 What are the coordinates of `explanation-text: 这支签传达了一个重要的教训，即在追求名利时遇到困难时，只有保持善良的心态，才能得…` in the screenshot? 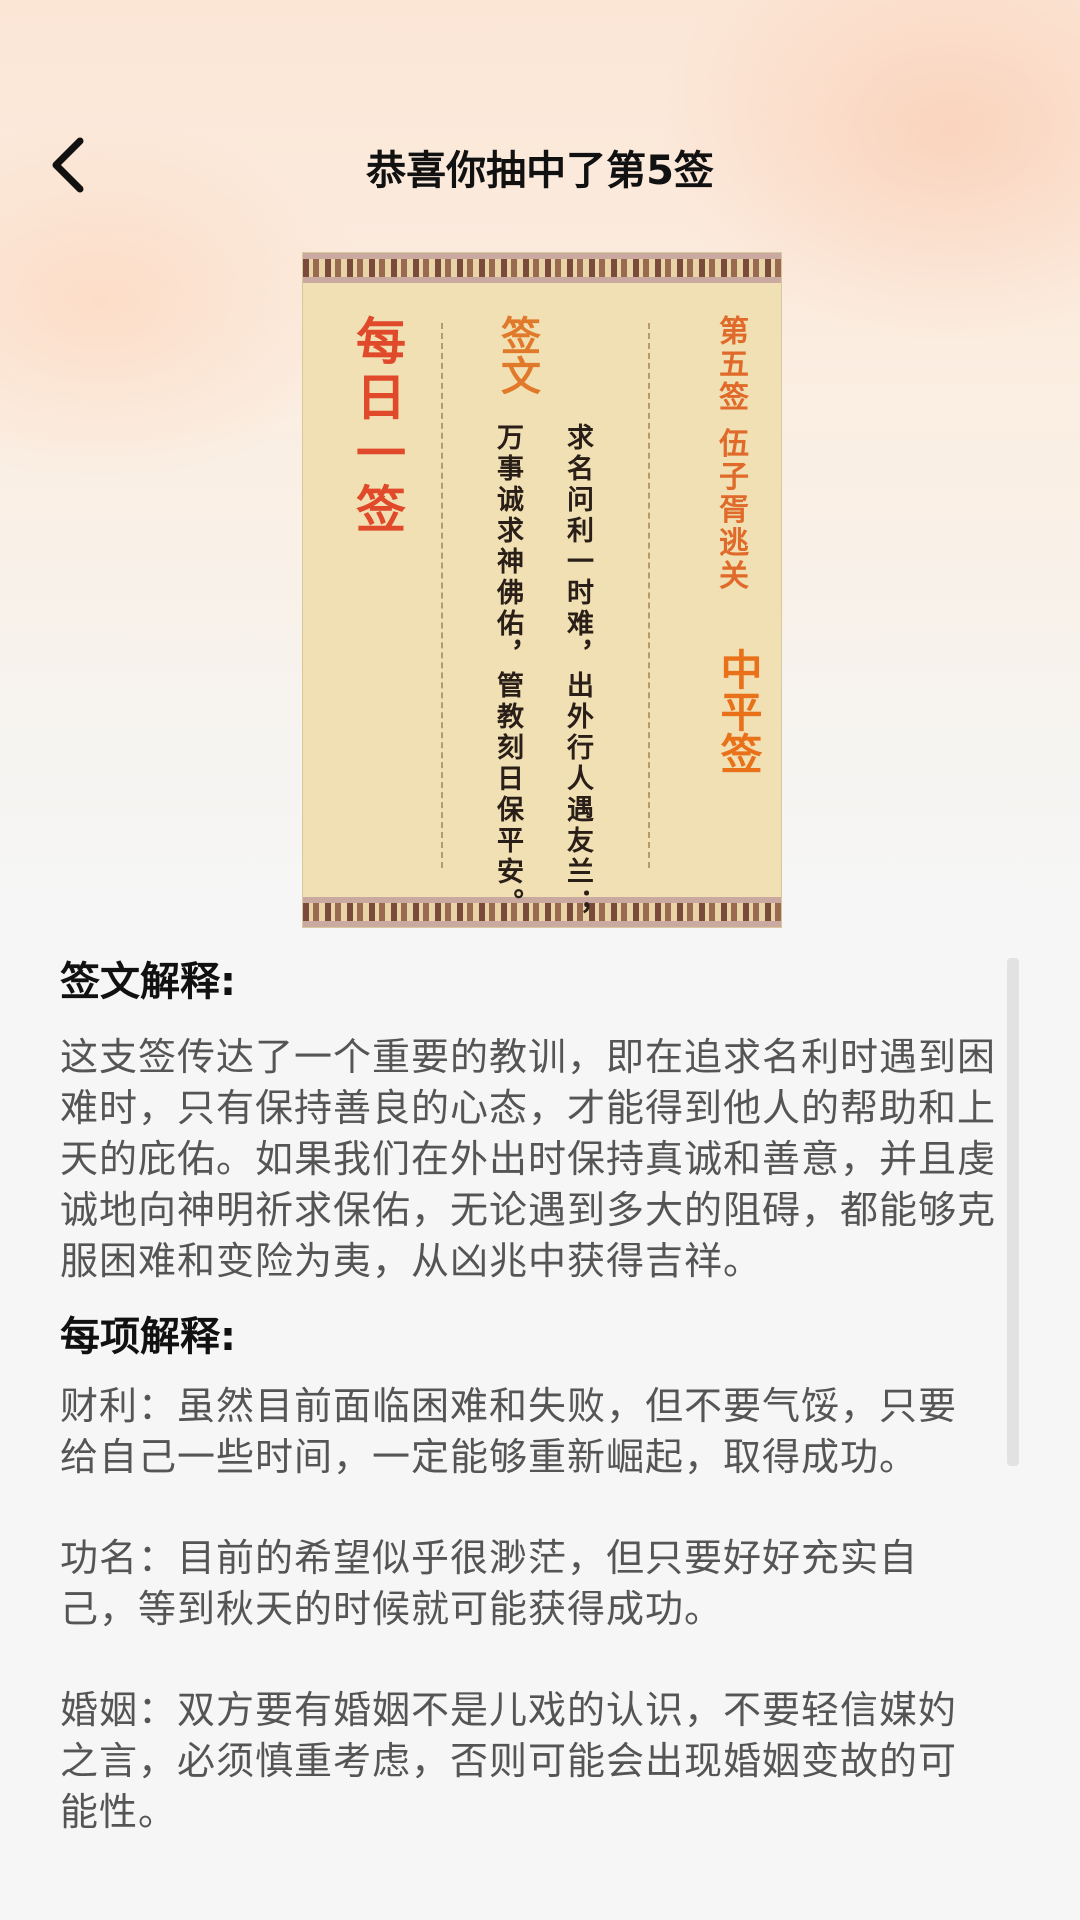 It's located at (528, 1159).